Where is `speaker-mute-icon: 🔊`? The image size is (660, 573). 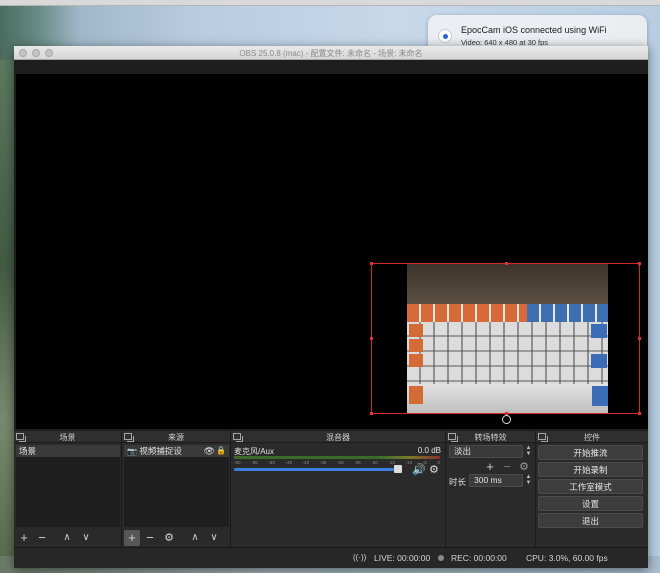 speaker-mute-icon: 🔊 is located at coordinates (419, 469).